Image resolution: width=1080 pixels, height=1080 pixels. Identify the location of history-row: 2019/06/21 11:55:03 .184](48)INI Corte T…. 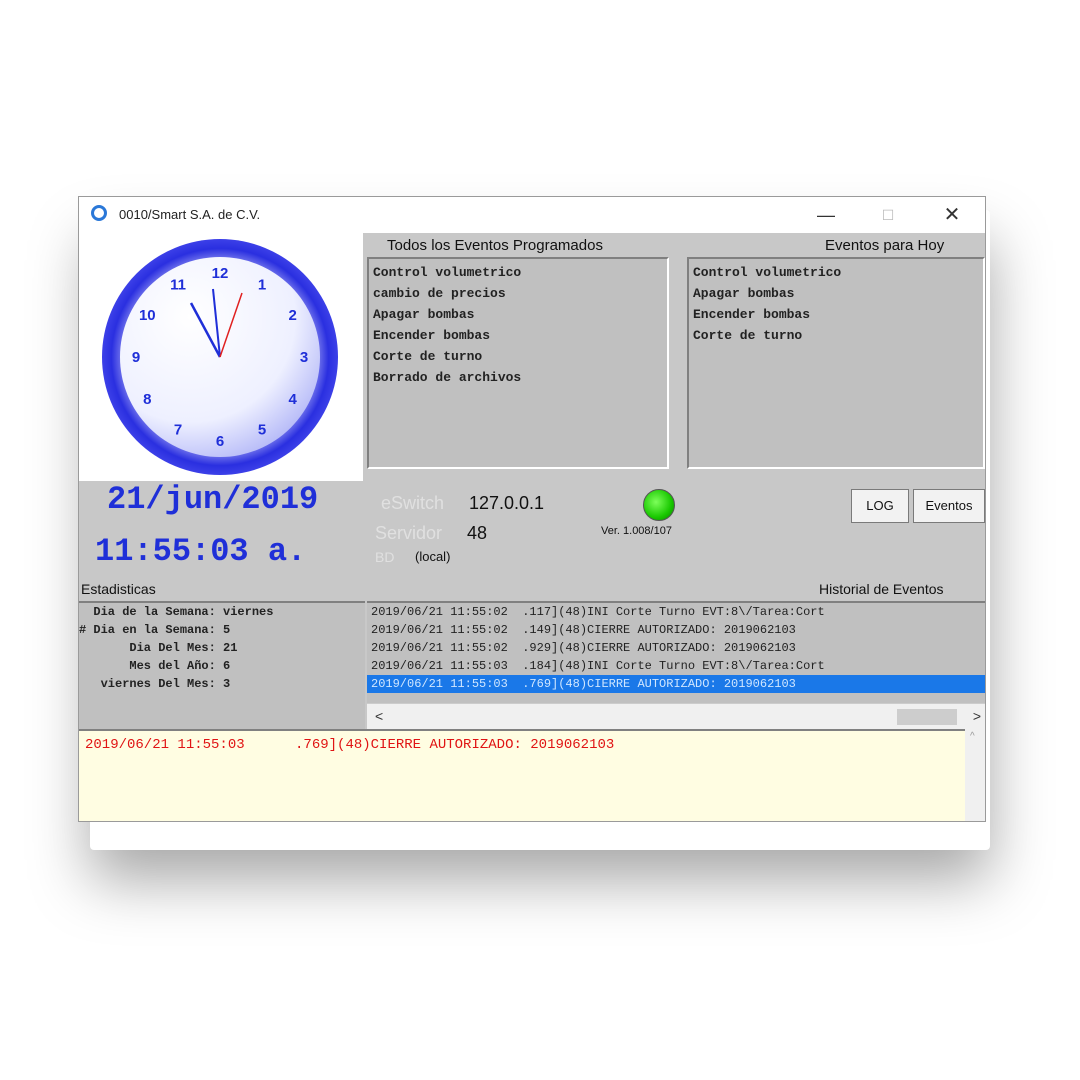
(676, 666).